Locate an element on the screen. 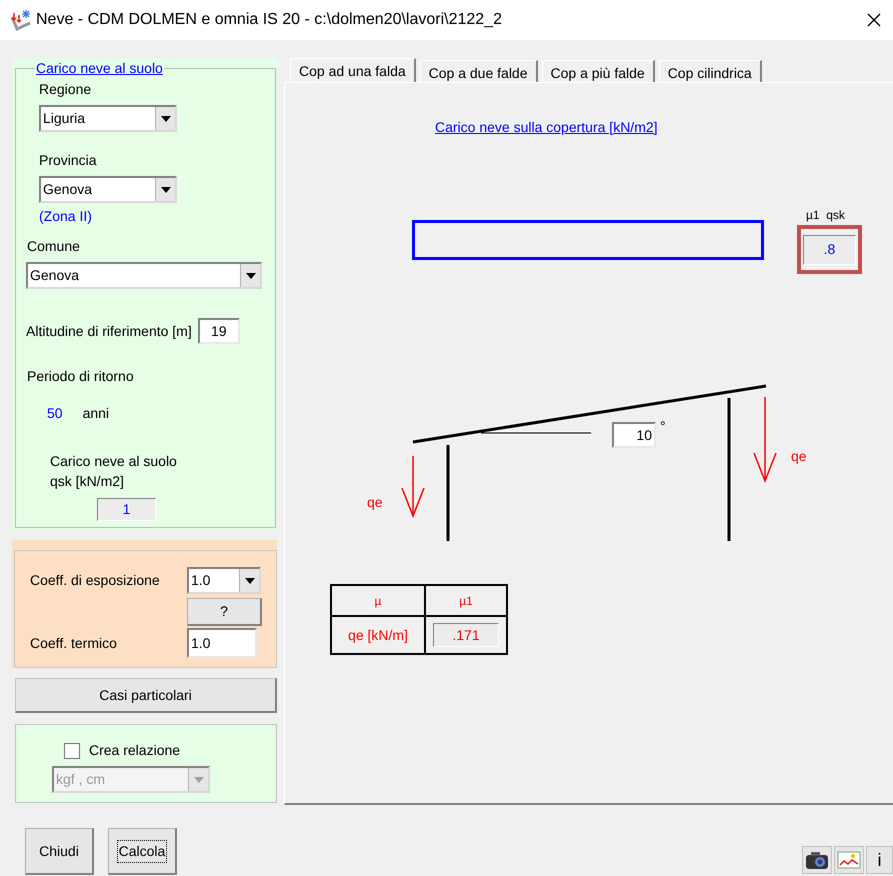  output-field: .8 is located at coordinates (829, 249).